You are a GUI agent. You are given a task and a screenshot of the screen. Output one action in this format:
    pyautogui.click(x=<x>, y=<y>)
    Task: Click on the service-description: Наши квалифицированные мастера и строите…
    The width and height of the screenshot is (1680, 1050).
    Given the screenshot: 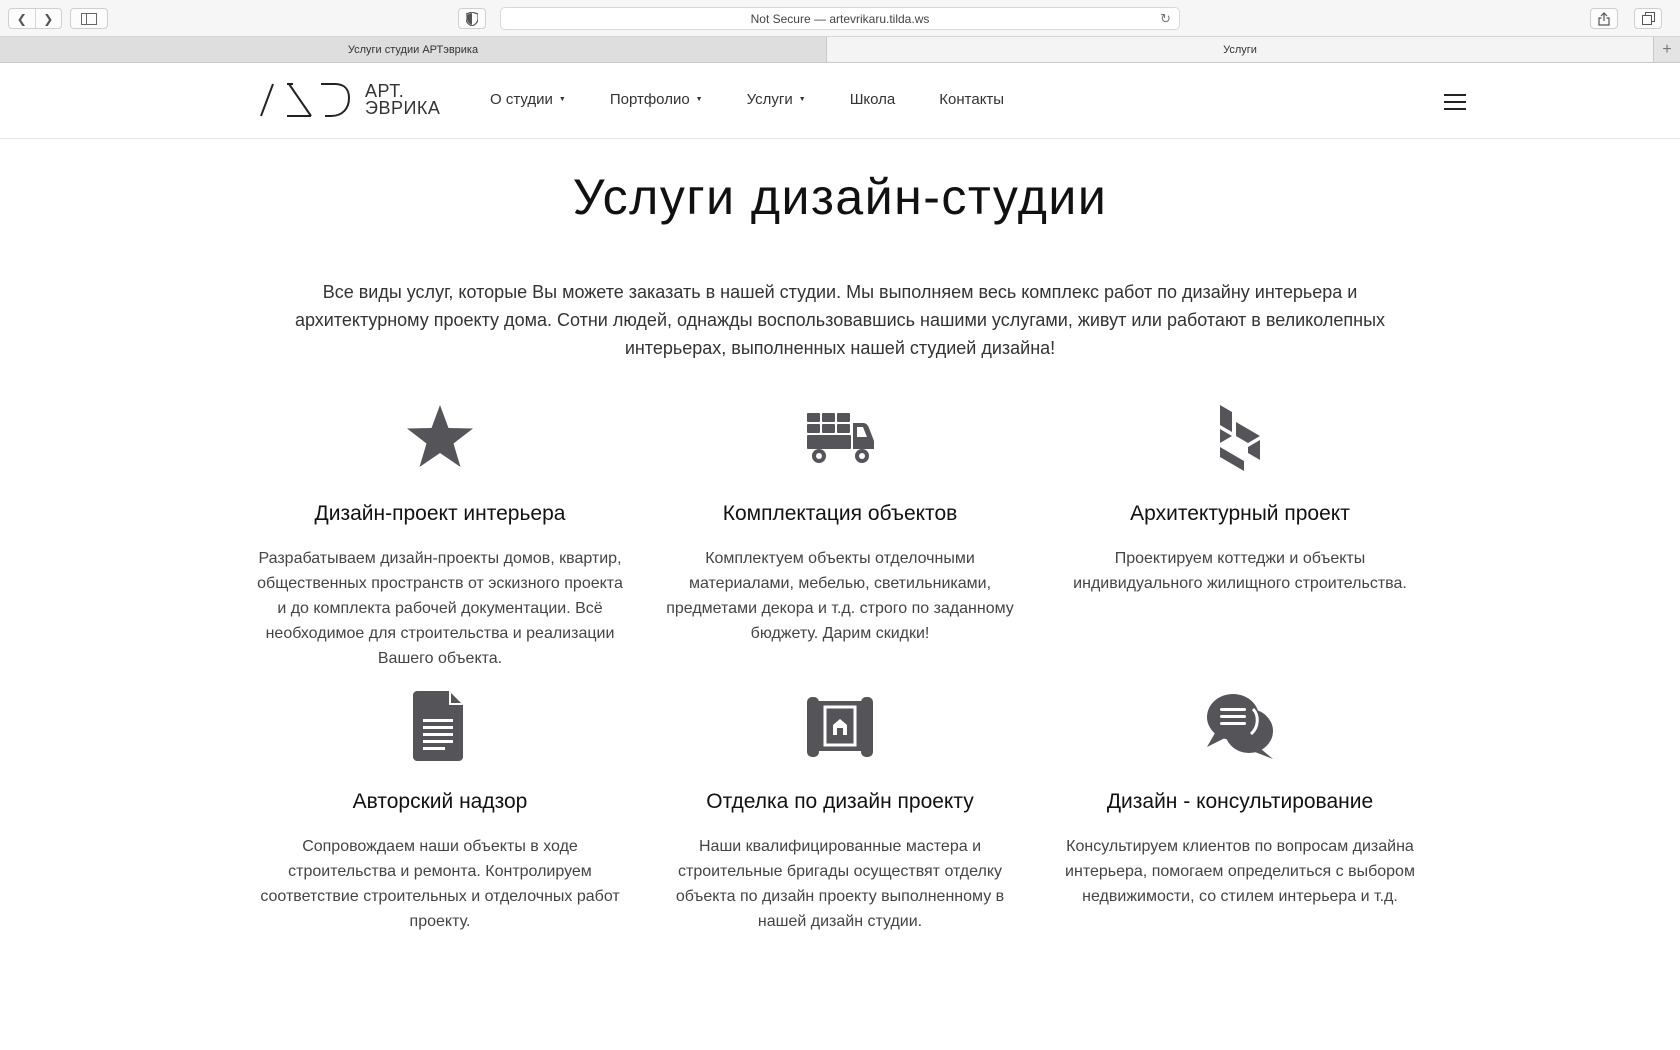 What is the action you would take?
    pyautogui.click(x=840, y=884)
    